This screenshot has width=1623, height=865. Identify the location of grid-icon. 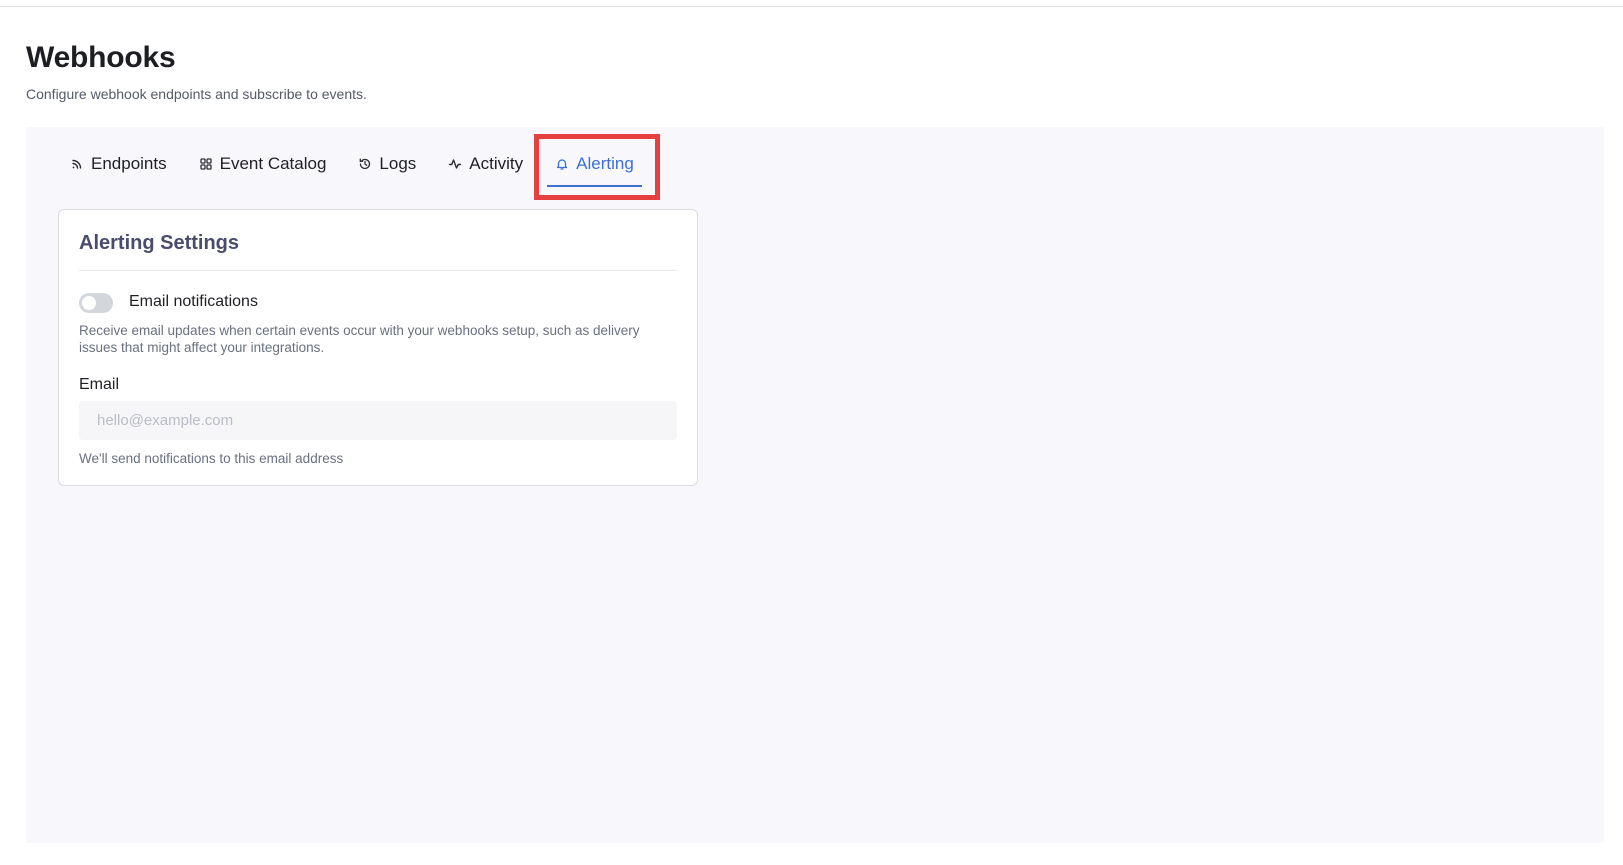
(206, 164).